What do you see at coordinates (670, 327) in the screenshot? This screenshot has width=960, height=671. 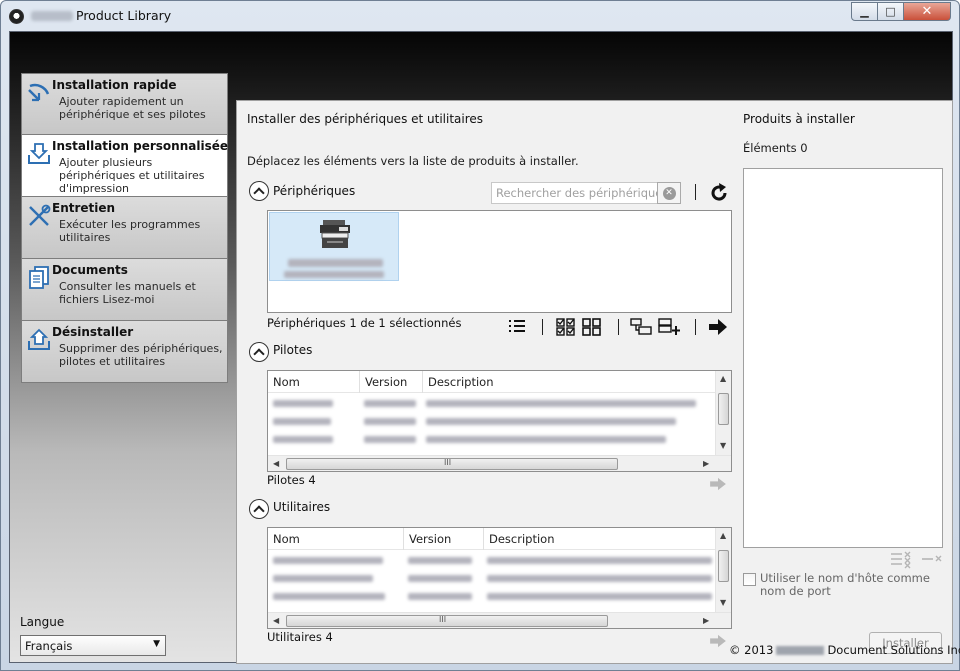 I see `add-device-icon` at bounding box center [670, 327].